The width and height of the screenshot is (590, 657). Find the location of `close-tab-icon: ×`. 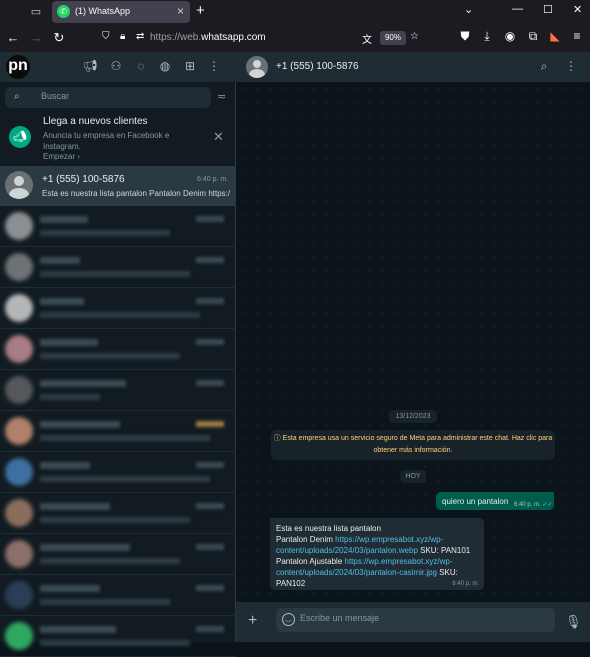

close-tab-icon: × is located at coordinates (180, 11).